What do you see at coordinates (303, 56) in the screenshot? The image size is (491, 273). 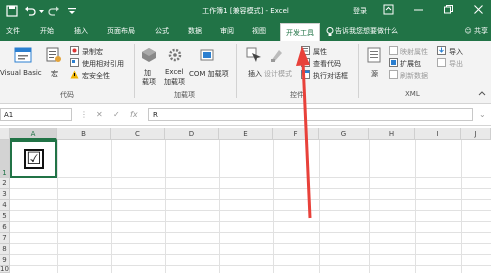 I see `arrow-head` at bounding box center [303, 56].